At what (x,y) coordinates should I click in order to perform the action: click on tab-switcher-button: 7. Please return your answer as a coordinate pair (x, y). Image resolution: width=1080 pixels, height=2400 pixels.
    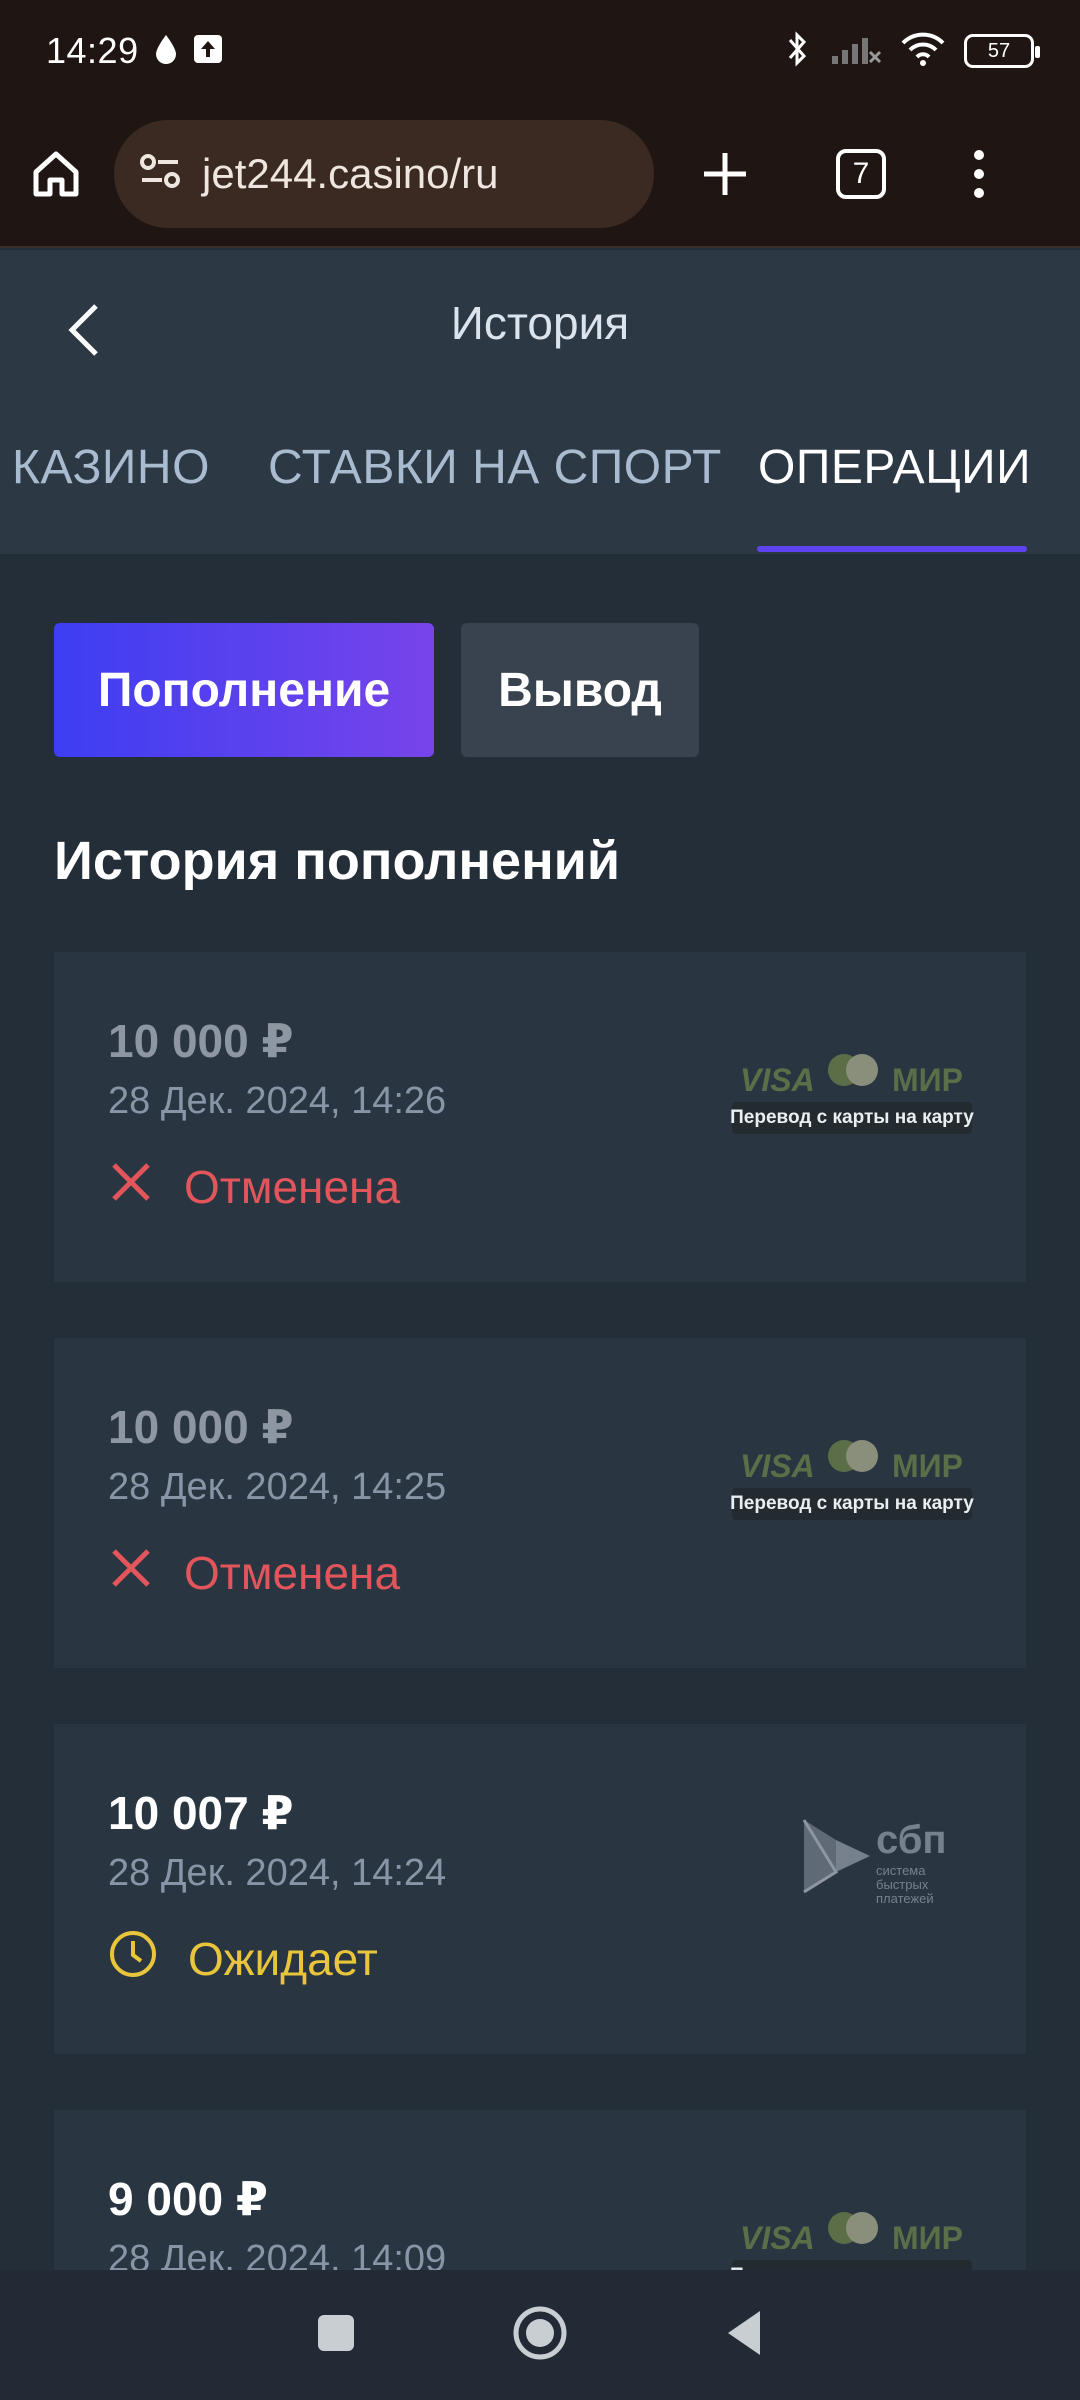
    Looking at the image, I should click on (861, 174).